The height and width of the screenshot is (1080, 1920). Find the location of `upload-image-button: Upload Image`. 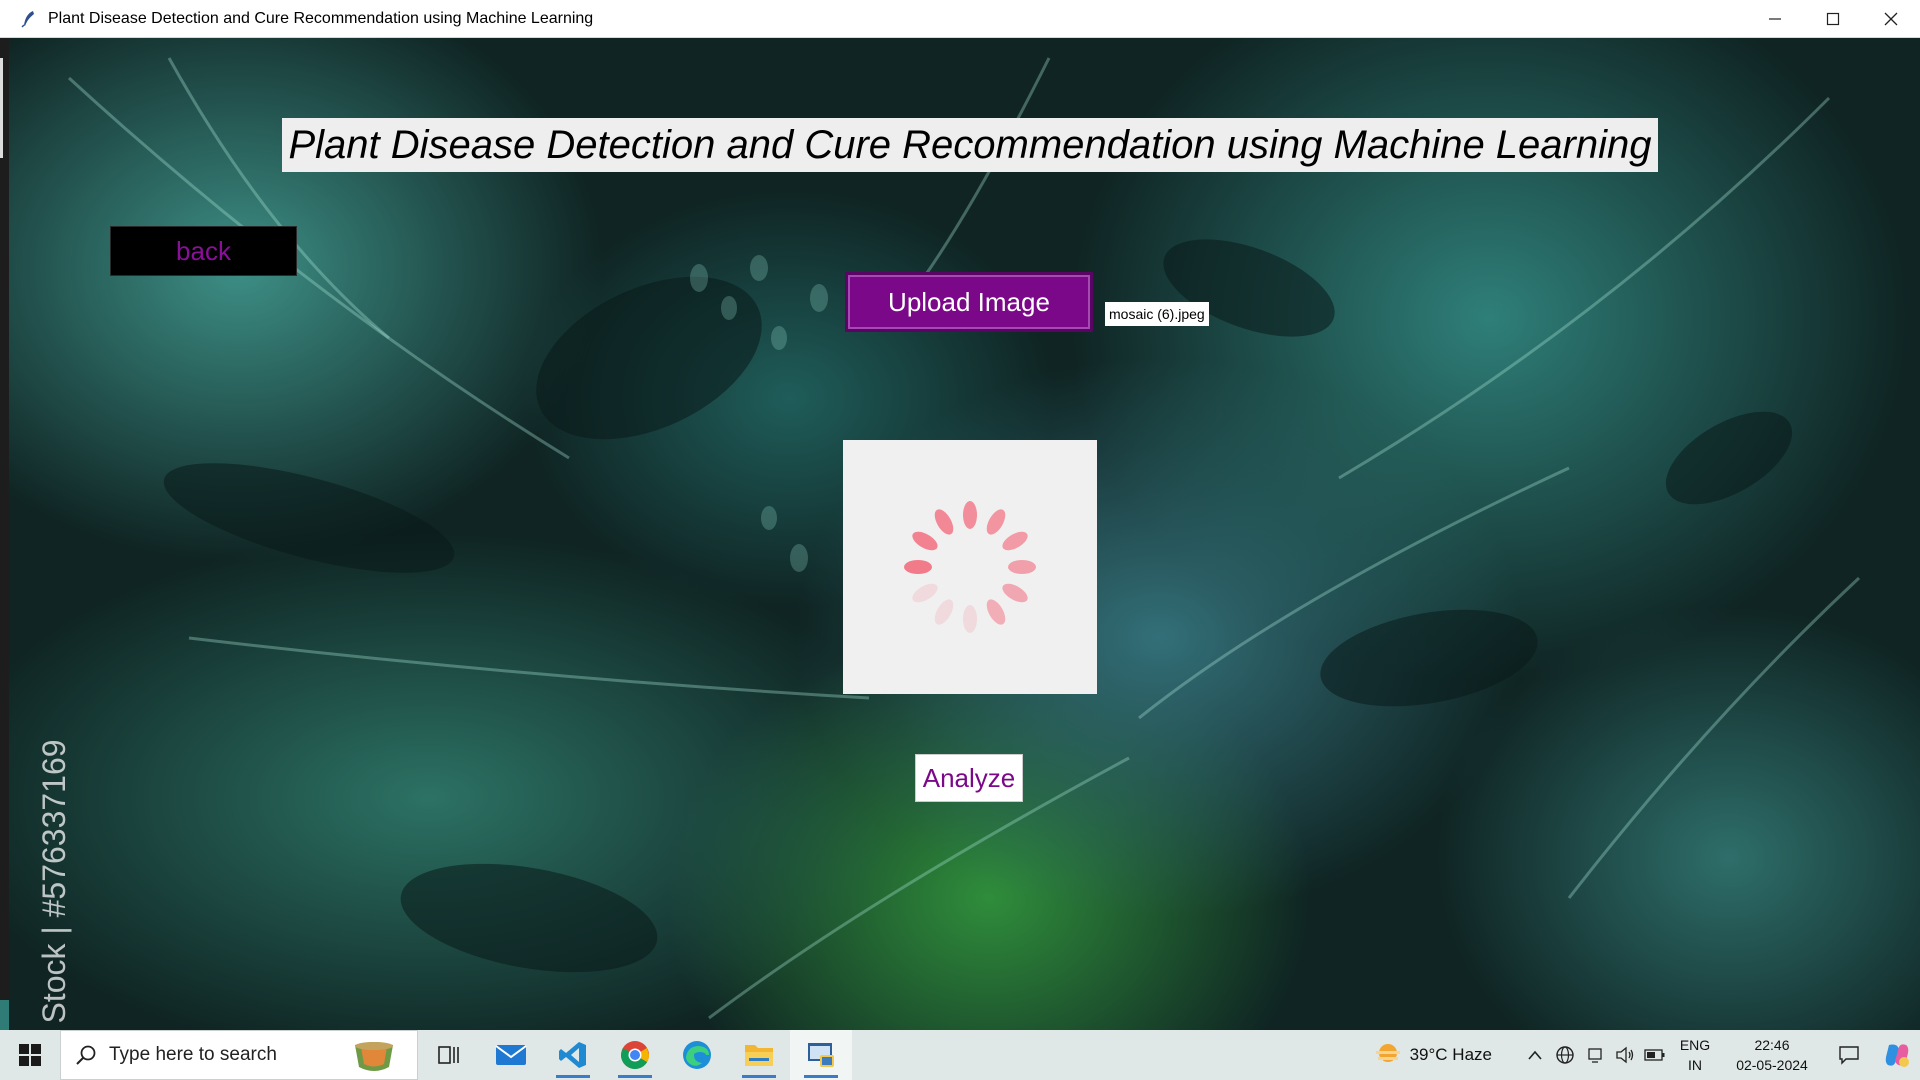

upload-image-button: Upload Image is located at coordinates (969, 302).